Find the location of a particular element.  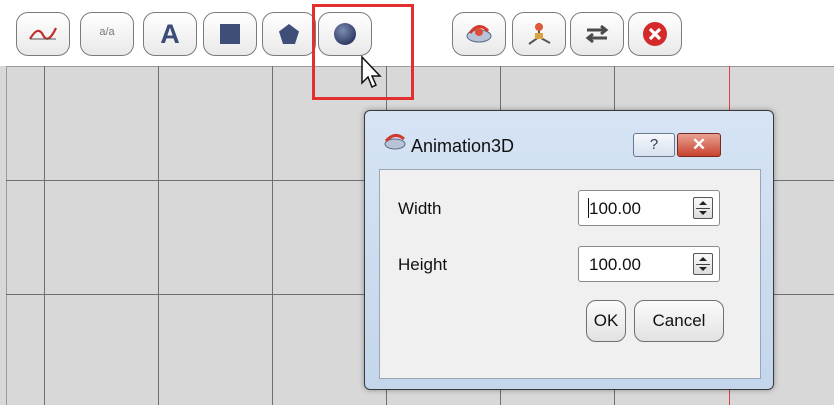

width-value: 100.00 is located at coordinates (615, 209).